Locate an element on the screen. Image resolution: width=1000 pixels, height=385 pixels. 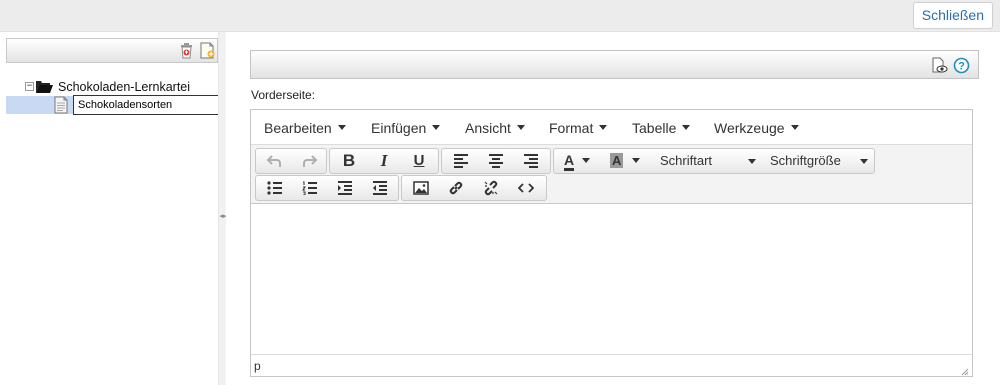
source-code-button is located at coordinates (526, 188).